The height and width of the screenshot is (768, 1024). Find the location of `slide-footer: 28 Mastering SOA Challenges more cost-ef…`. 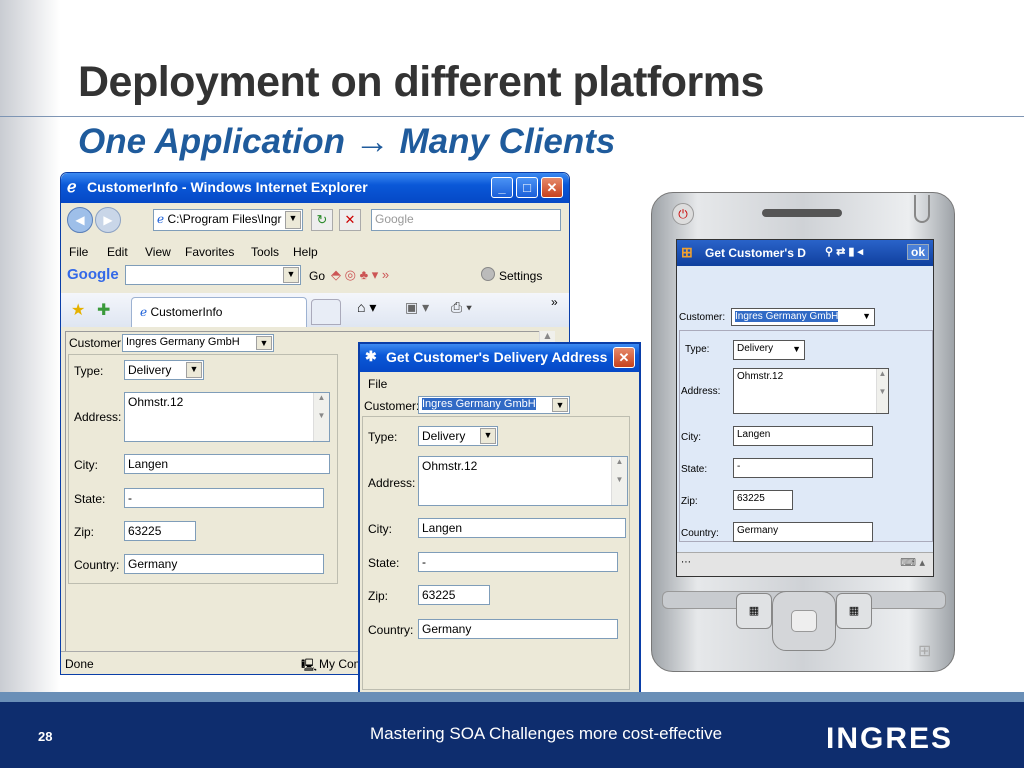

slide-footer: 28 Mastering SOA Challenges more cost-ef… is located at coordinates (512, 735).